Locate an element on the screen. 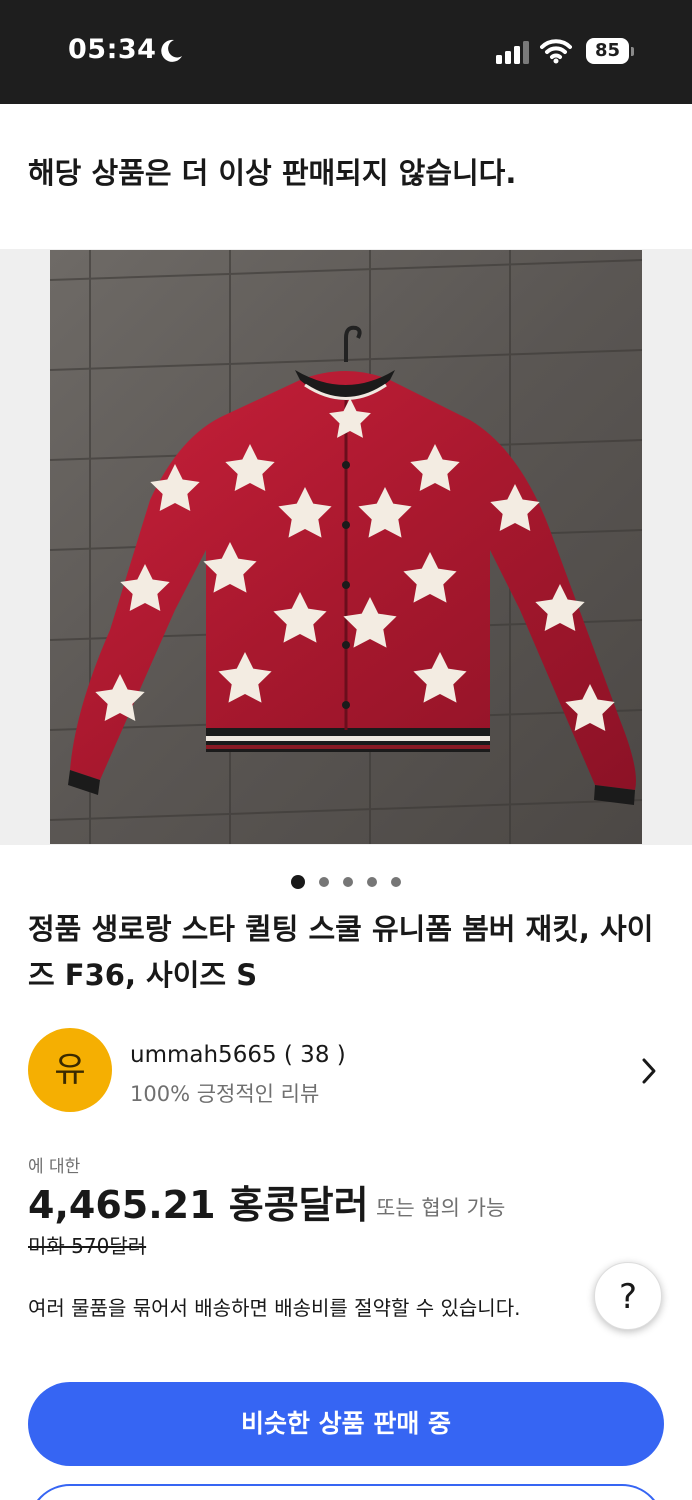 Image resolution: width=692 pixels, height=1500 pixels. item-unavailable-notice: 해당 상품은 더 이상 판매되지 않습니다. is located at coordinates (272, 173).